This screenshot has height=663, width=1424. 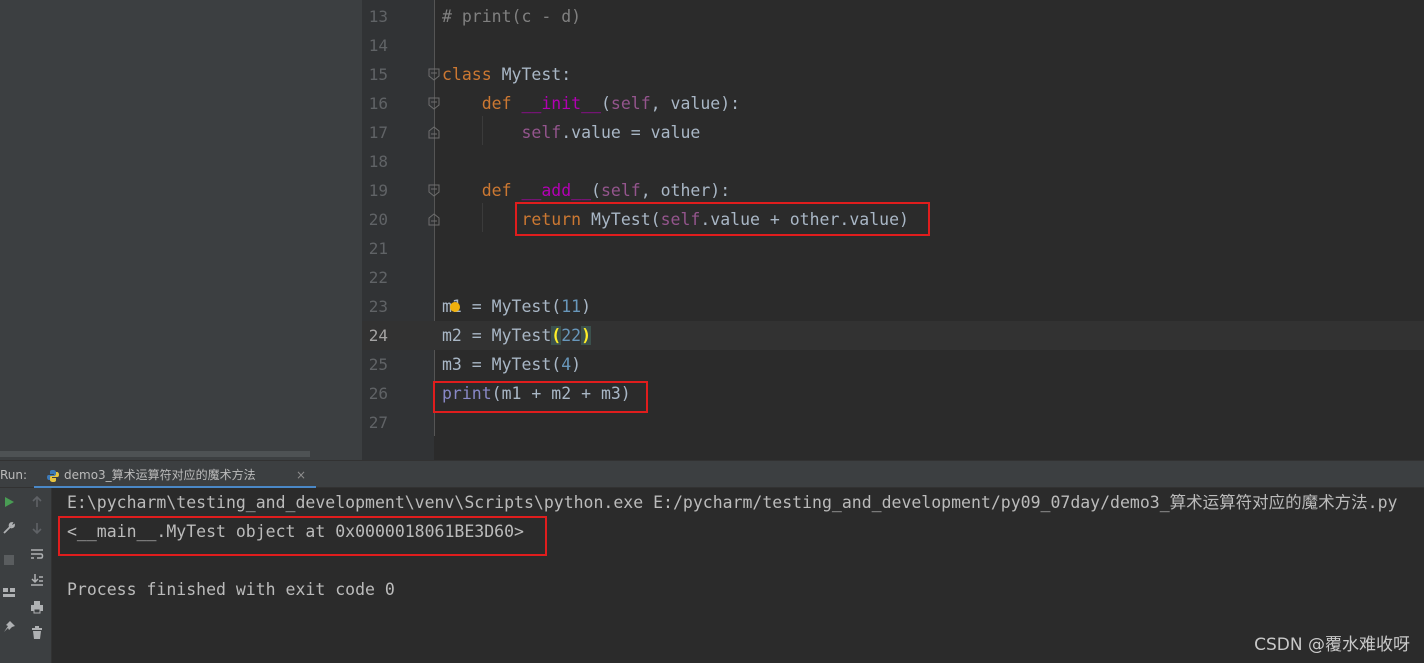 What do you see at coordinates (378, 103) in the screenshot?
I see `line-number: 16` at bounding box center [378, 103].